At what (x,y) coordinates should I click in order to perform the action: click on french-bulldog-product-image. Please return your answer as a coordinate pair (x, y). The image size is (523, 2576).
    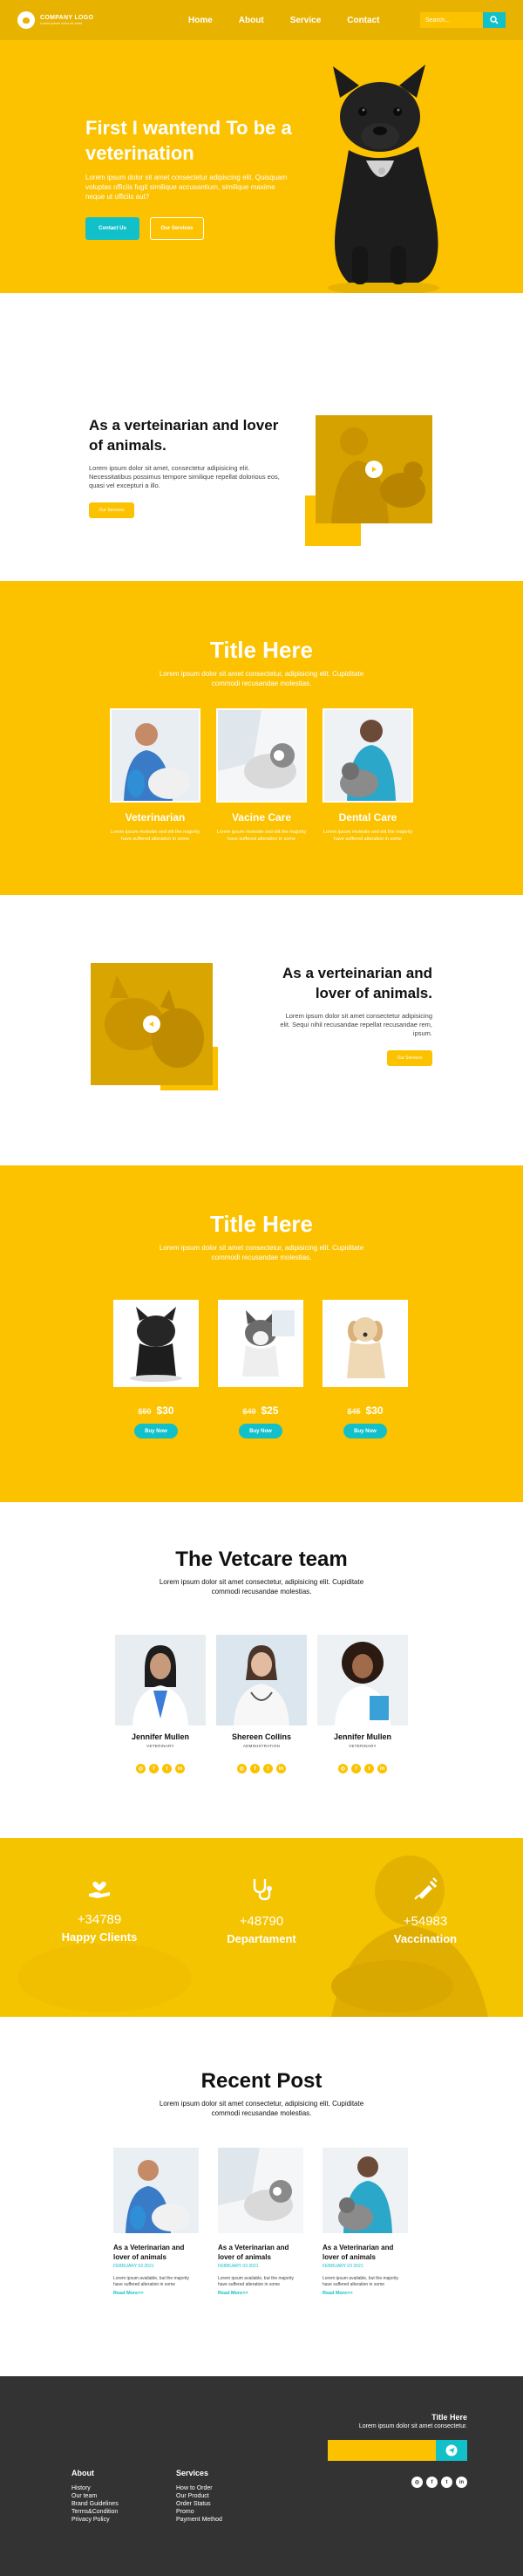
    Looking at the image, I should click on (156, 1343).